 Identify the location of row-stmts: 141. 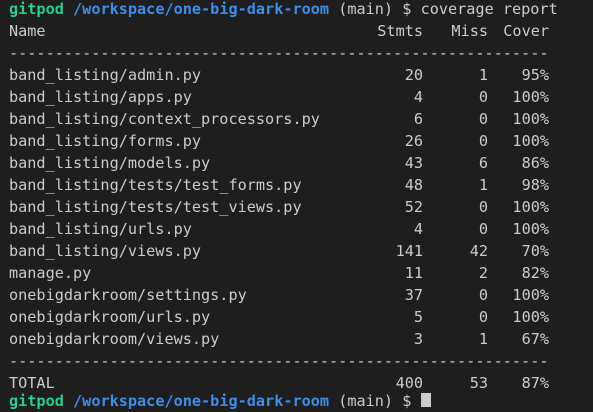
(409, 251).